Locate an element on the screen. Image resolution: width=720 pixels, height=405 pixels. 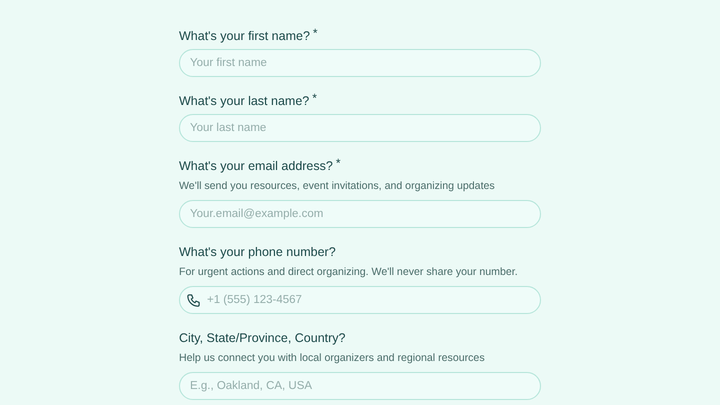
phone-icon is located at coordinates (193, 300).